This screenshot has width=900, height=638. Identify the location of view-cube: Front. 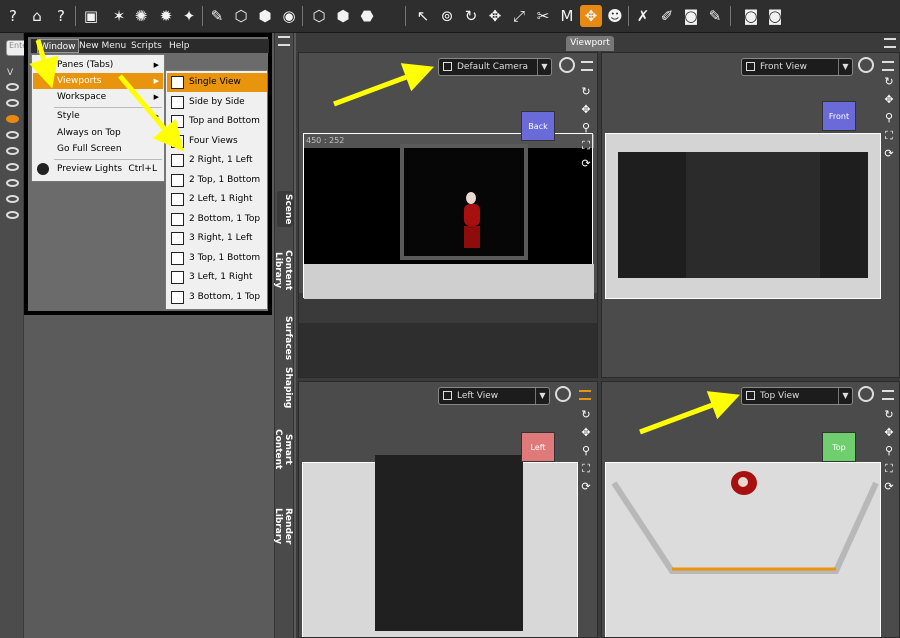
(839, 116).